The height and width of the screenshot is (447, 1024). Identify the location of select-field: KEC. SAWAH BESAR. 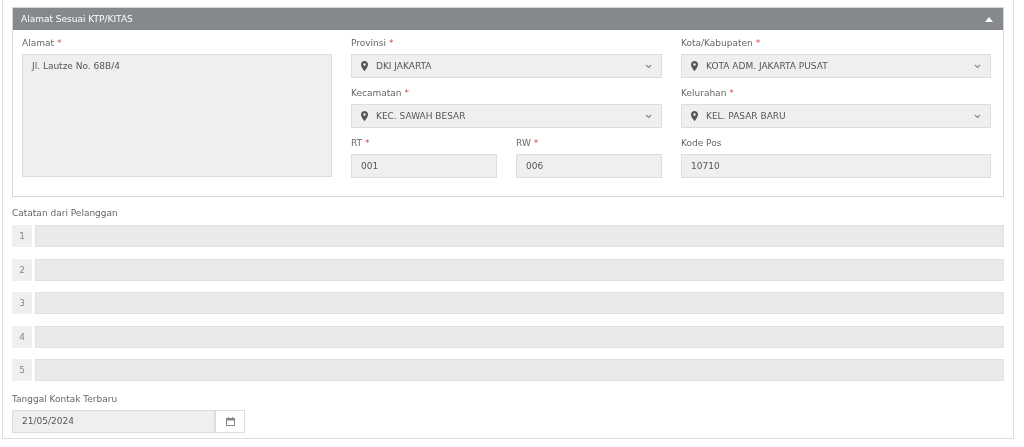
(506, 116).